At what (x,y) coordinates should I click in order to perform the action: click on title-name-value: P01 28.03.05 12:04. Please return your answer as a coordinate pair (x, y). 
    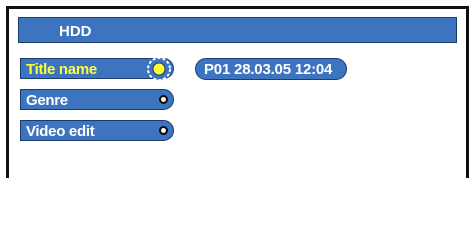
    Looking at the image, I should click on (271, 69).